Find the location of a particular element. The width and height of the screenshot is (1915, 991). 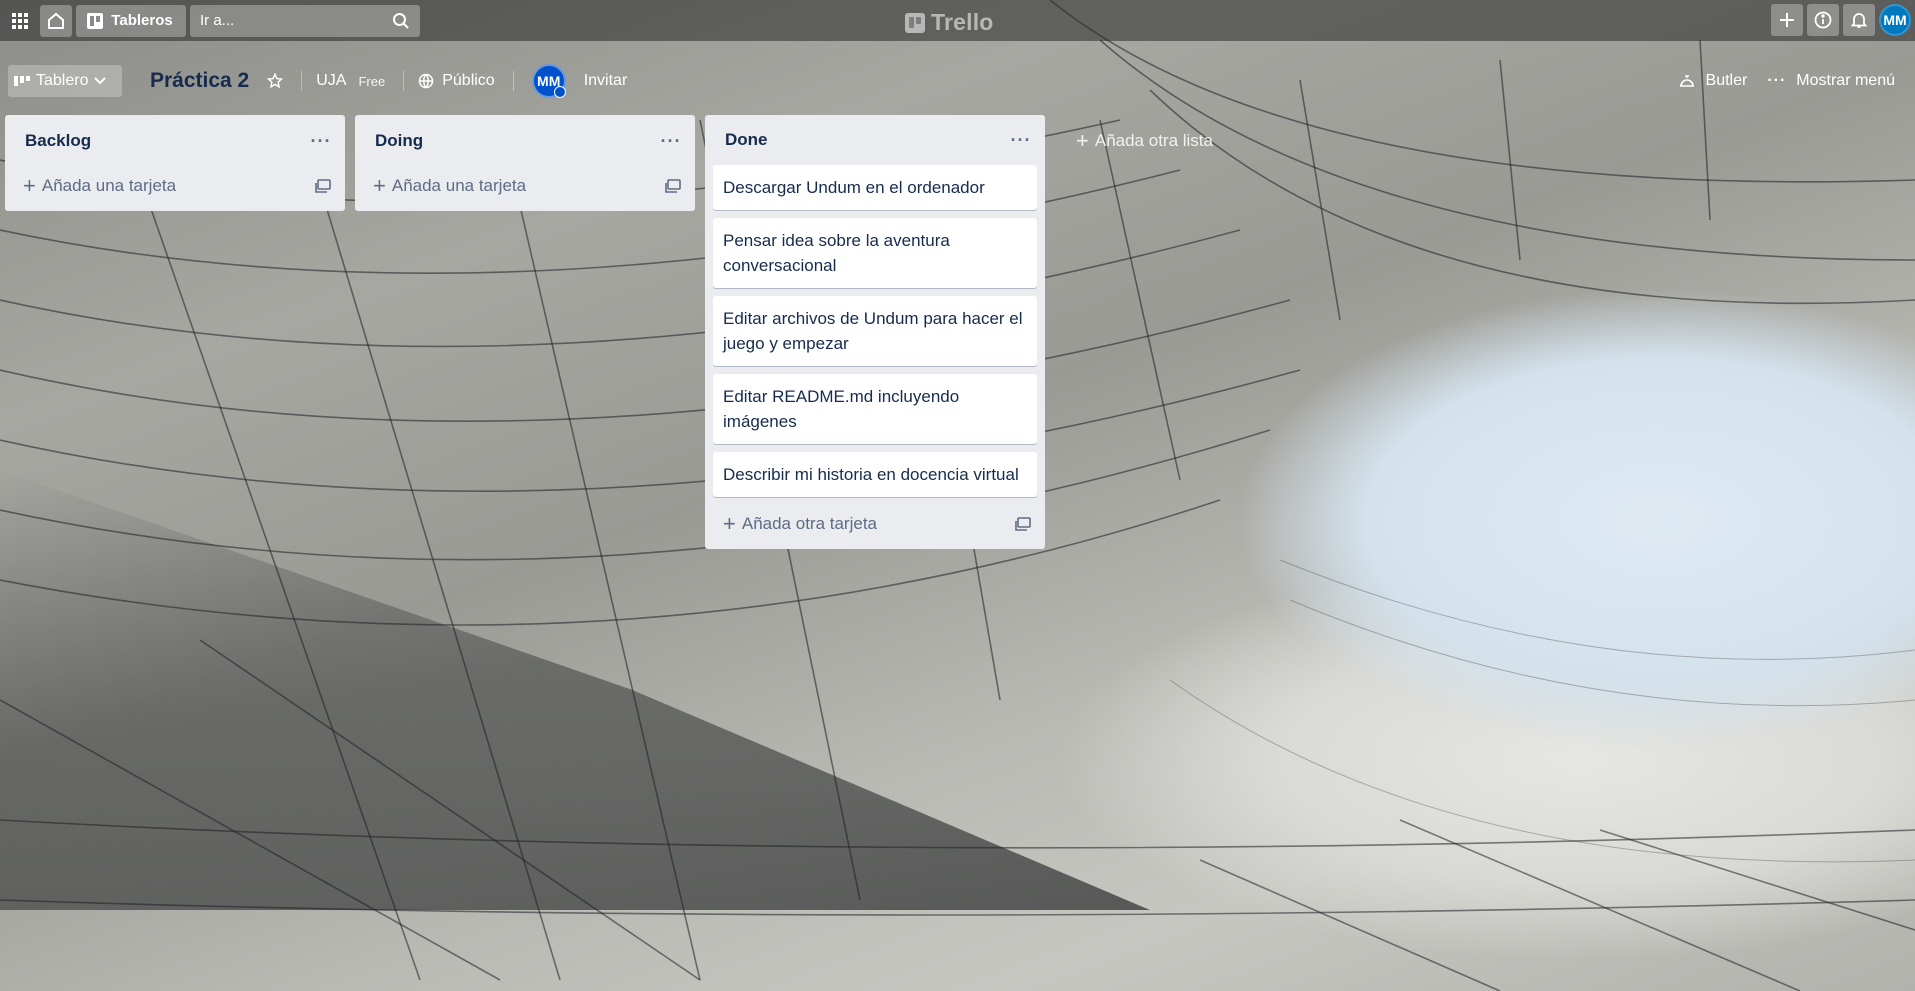

team-button: UJA Free is located at coordinates (350, 81).